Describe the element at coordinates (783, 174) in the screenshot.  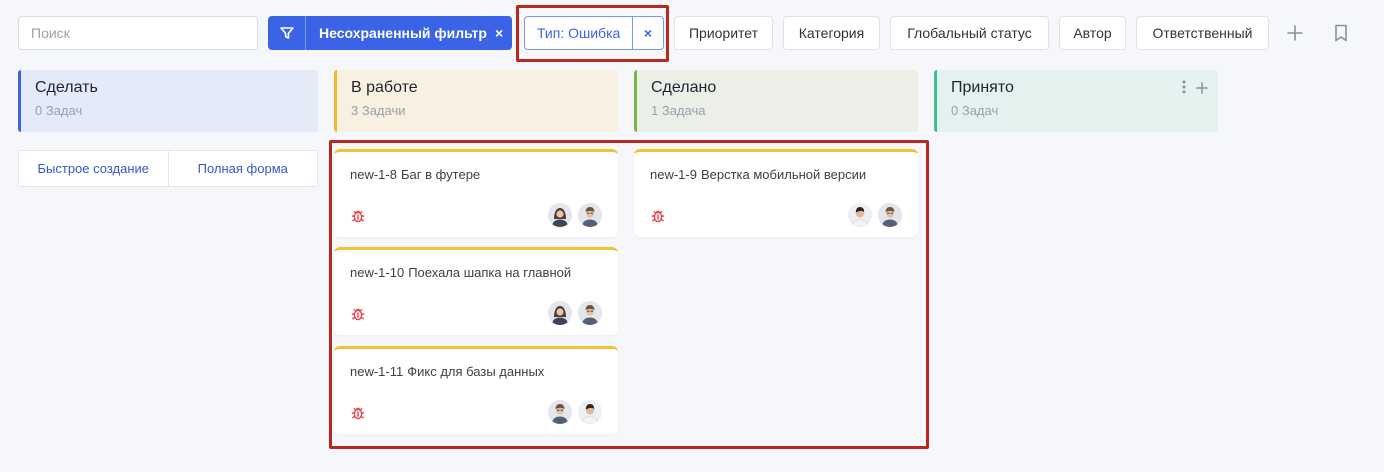
I see `task-title: Верстка мобильной версии` at that location.